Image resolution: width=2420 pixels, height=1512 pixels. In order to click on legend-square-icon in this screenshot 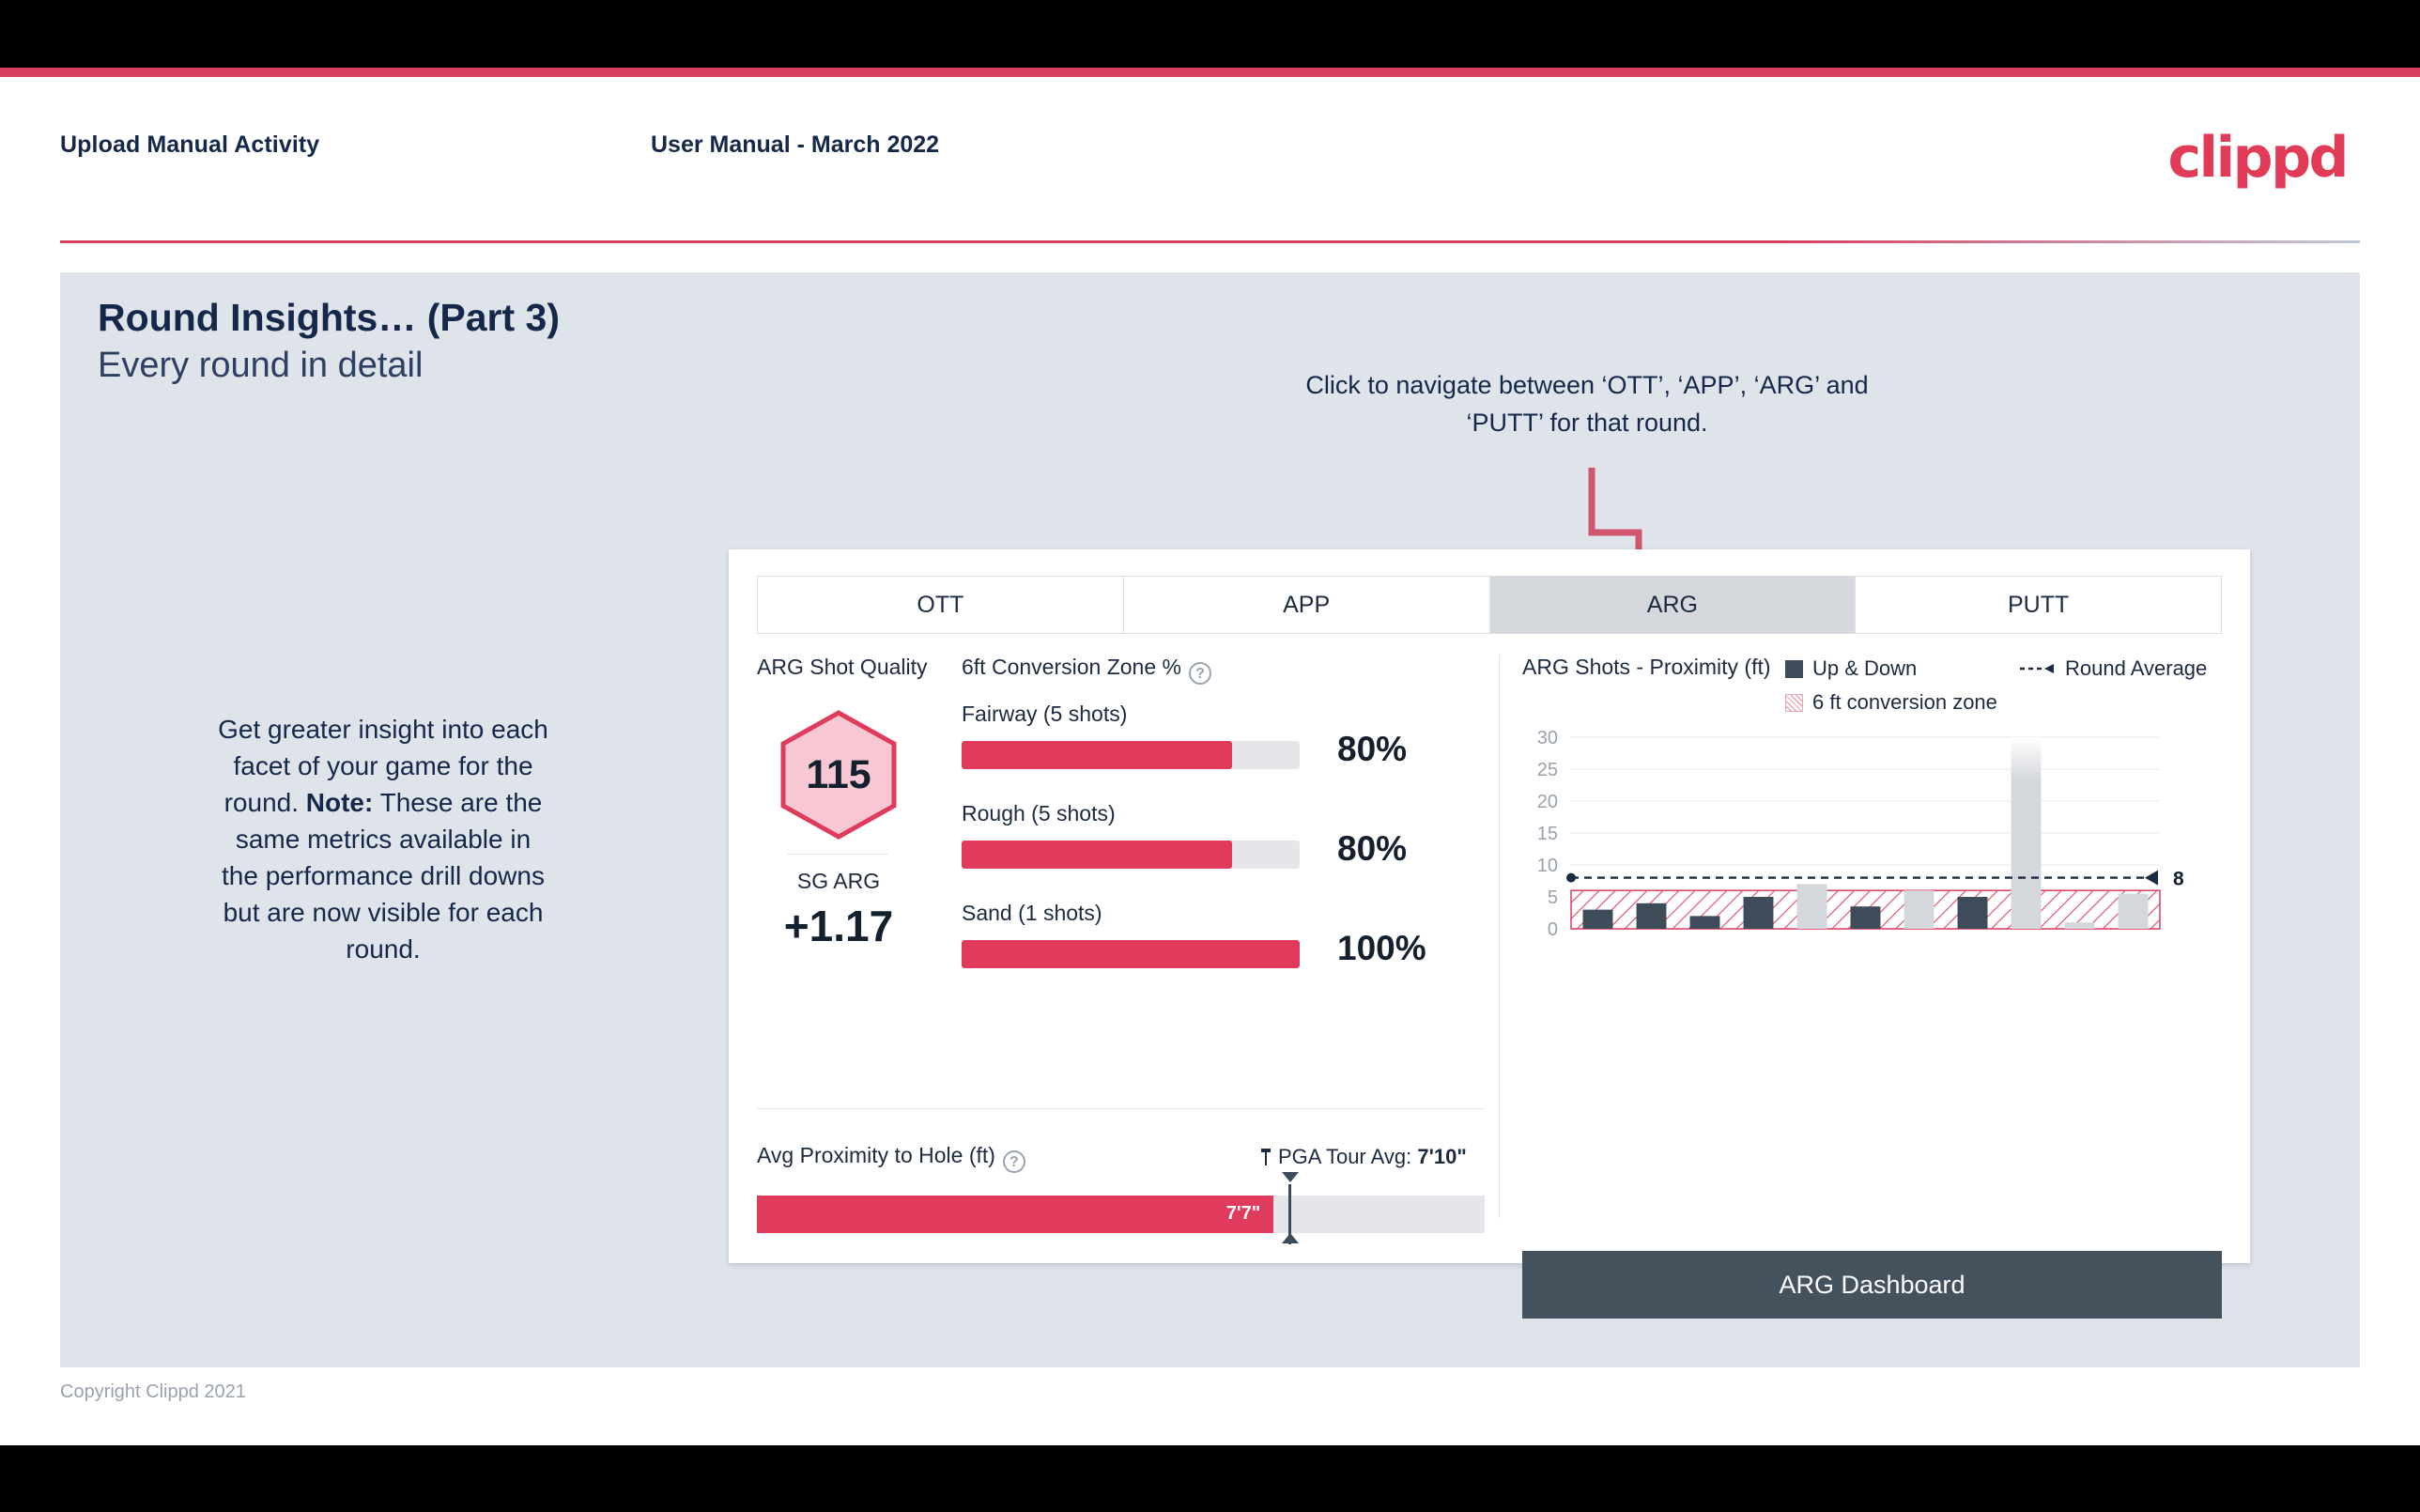, I will do `click(1794, 668)`.